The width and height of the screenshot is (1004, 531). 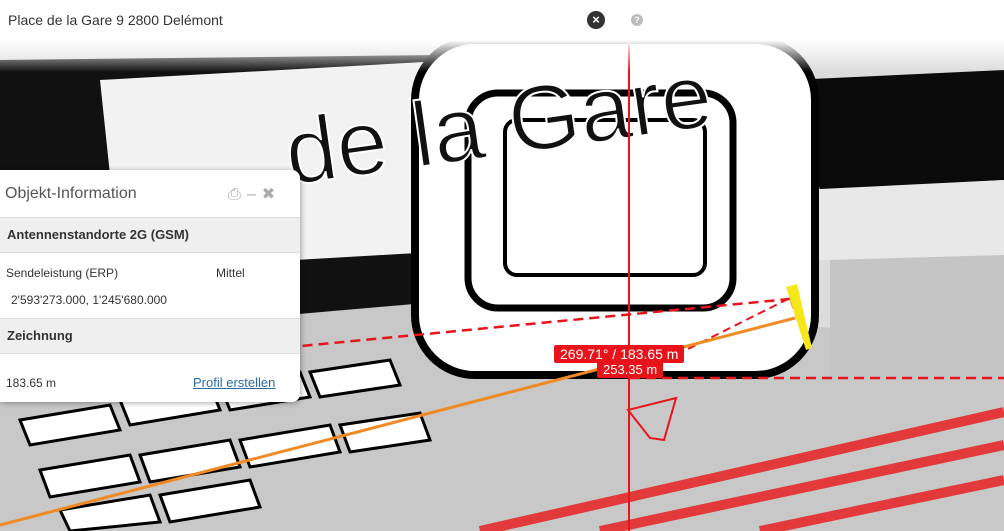 What do you see at coordinates (71, 193) in the screenshot?
I see `popup-title: Objekt-Information` at bounding box center [71, 193].